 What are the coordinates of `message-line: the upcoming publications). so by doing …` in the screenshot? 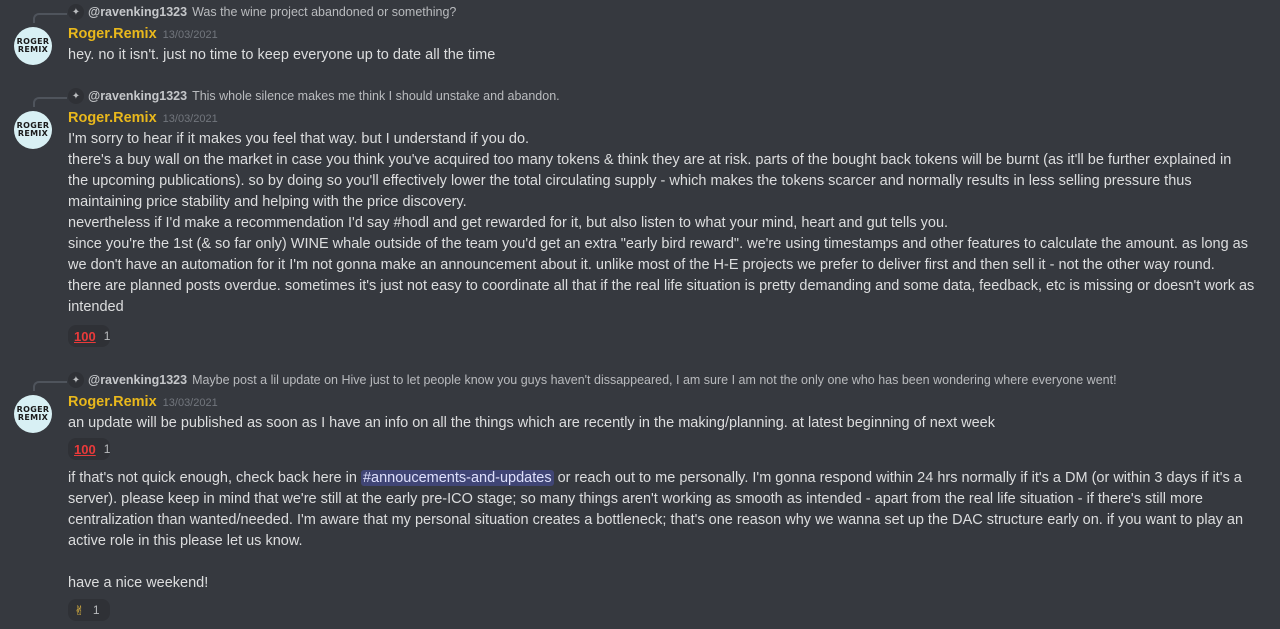 It's located at (630, 181).